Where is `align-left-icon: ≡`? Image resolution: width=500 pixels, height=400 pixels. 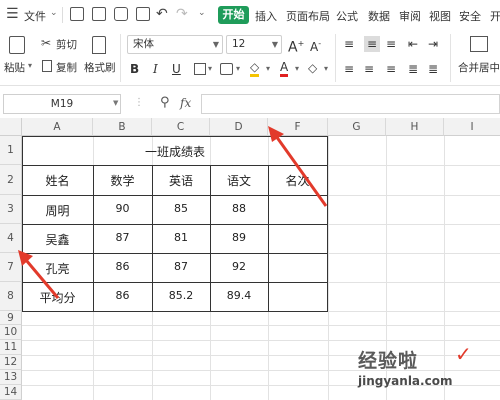 align-left-icon: ≡ is located at coordinates (349, 69).